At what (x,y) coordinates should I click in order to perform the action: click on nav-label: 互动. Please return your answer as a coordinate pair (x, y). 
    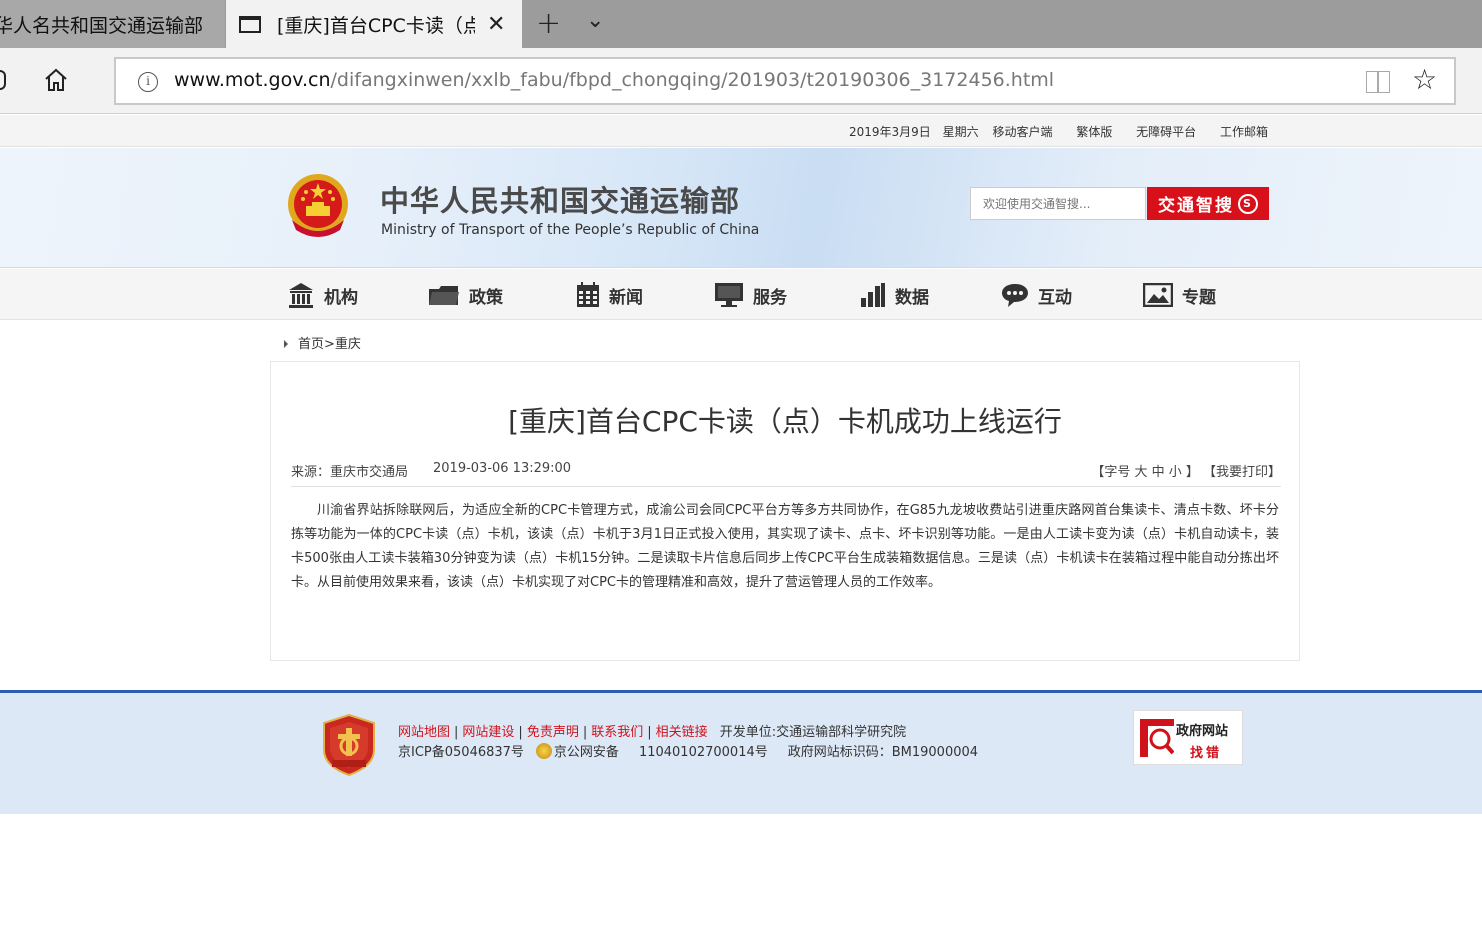
    Looking at the image, I should click on (1055, 297).